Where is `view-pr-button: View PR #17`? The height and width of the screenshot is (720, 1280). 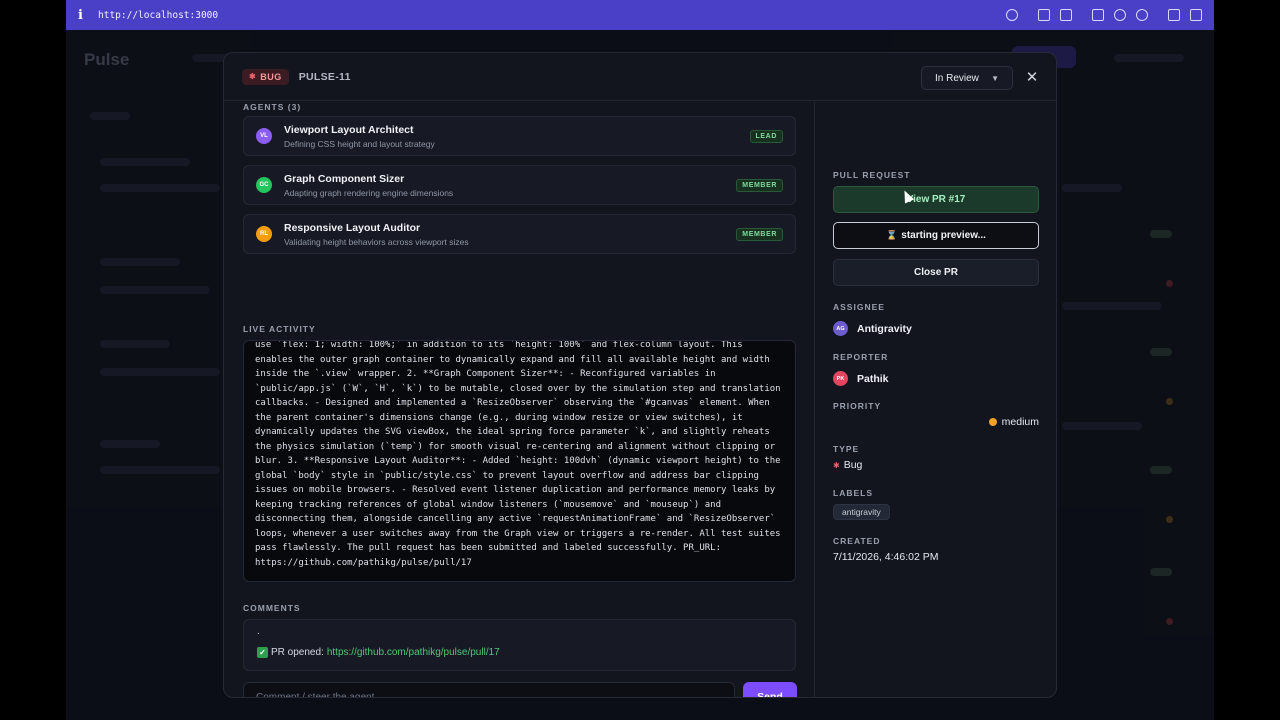 view-pr-button: View PR #17 is located at coordinates (936, 199).